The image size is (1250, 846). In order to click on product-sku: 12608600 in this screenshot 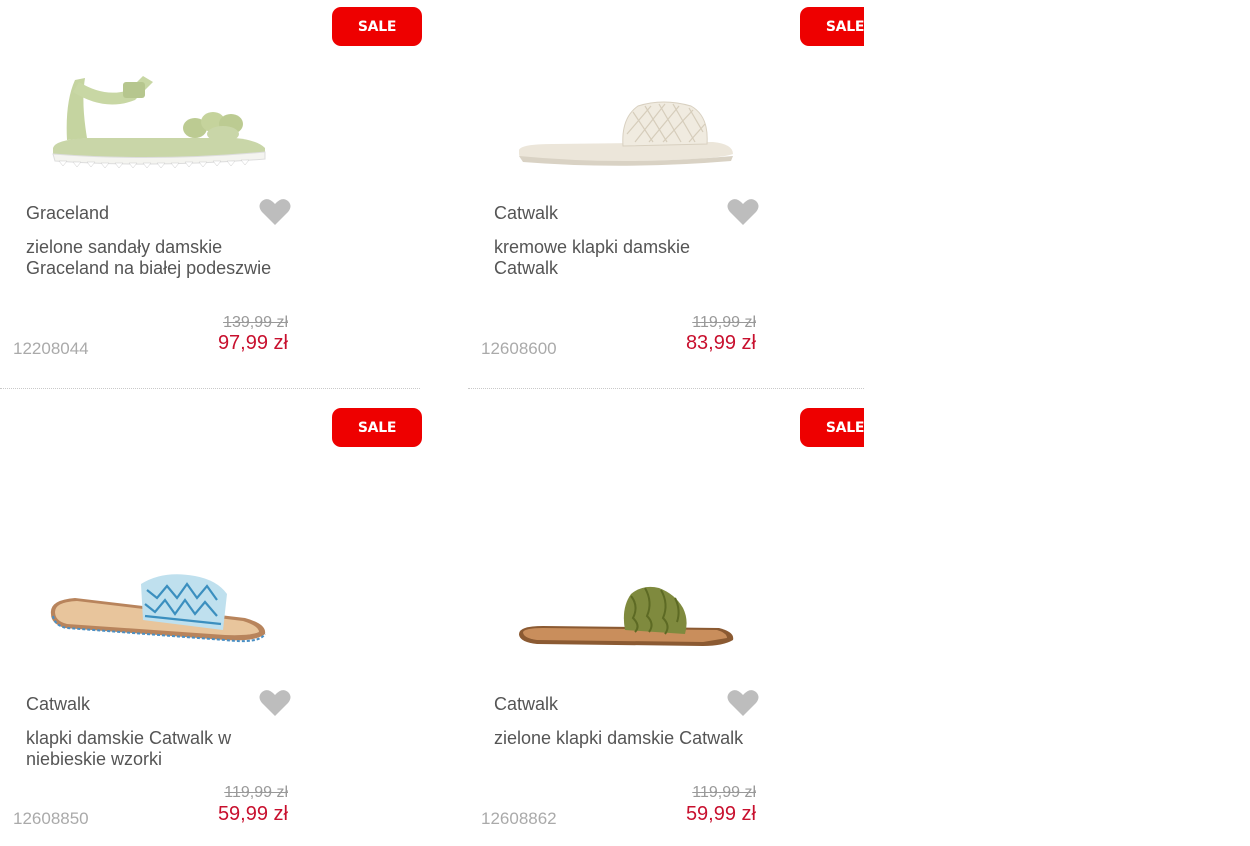, I will do `click(519, 348)`.